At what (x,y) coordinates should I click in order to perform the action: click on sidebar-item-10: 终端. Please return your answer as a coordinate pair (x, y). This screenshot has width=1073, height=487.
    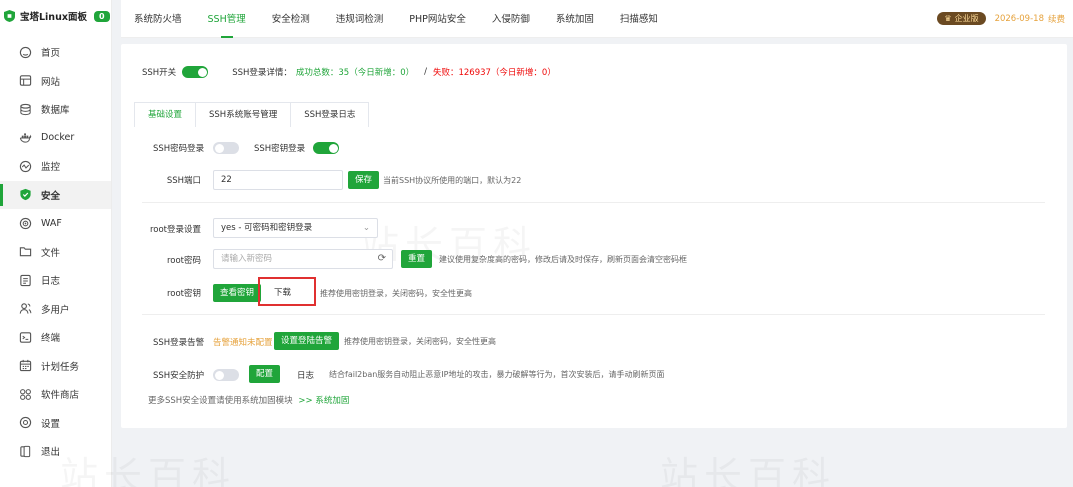
    Looking at the image, I should click on (55, 337).